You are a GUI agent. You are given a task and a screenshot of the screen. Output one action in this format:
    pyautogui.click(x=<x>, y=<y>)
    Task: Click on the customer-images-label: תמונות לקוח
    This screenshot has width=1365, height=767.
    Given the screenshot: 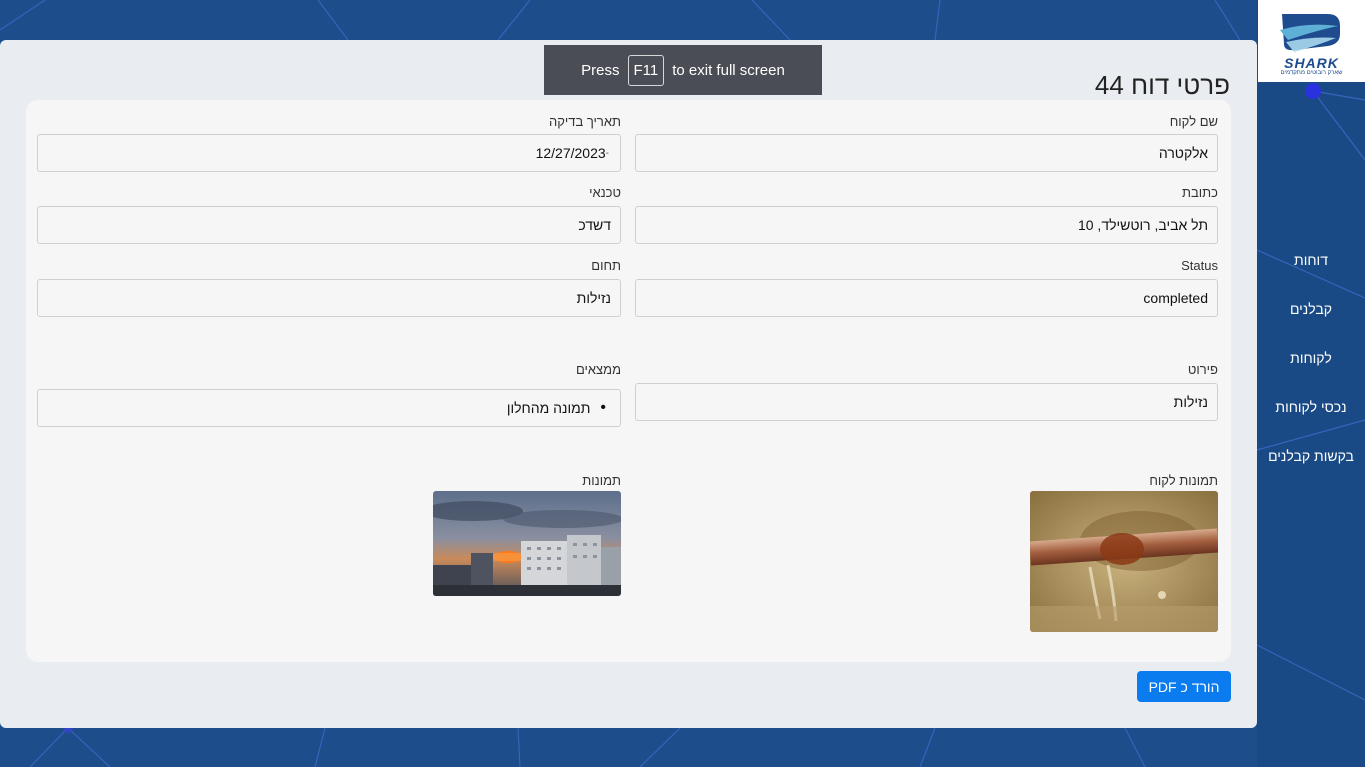 What is the action you would take?
    pyautogui.click(x=1183, y=480)
    